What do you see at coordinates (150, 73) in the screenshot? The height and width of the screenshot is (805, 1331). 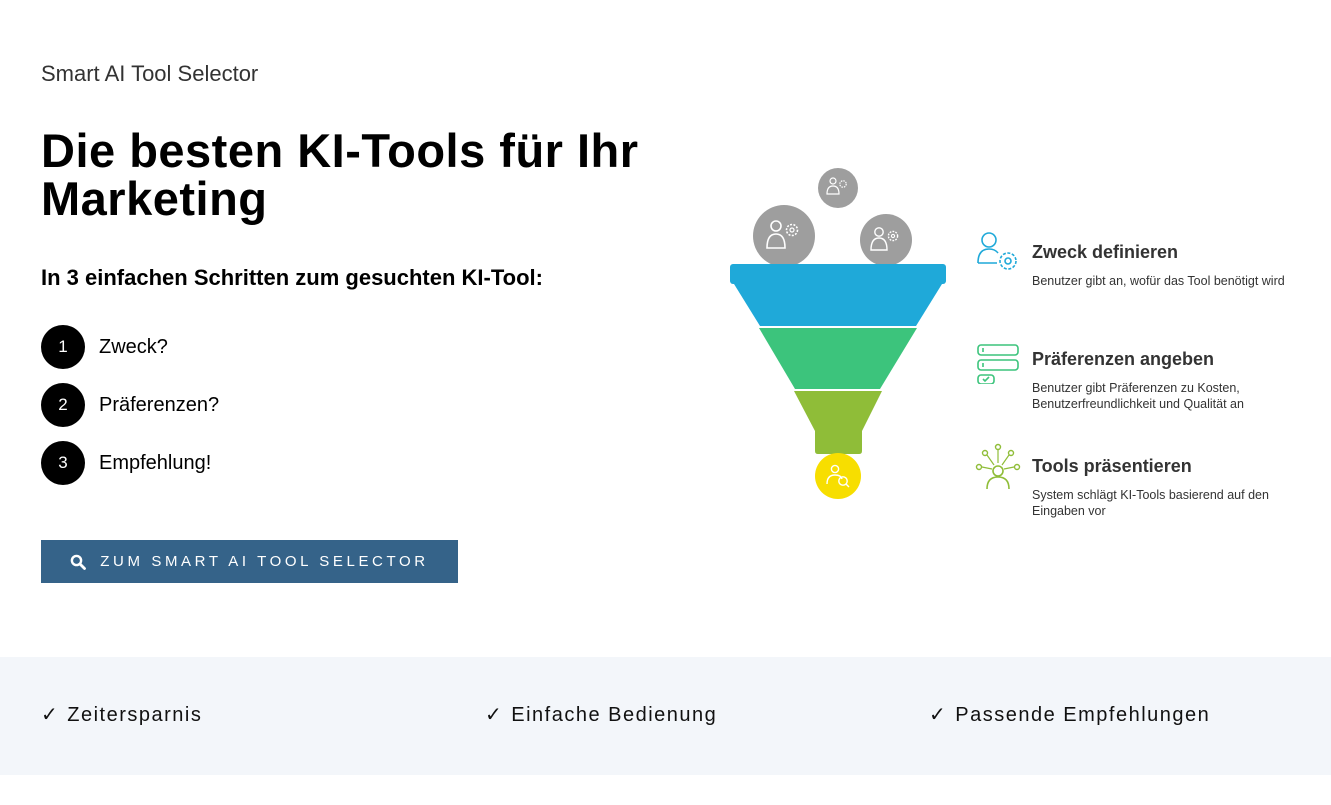 I see `eyebrow-label: Smart AI Tool Selector` at bounding box center [150, 73].